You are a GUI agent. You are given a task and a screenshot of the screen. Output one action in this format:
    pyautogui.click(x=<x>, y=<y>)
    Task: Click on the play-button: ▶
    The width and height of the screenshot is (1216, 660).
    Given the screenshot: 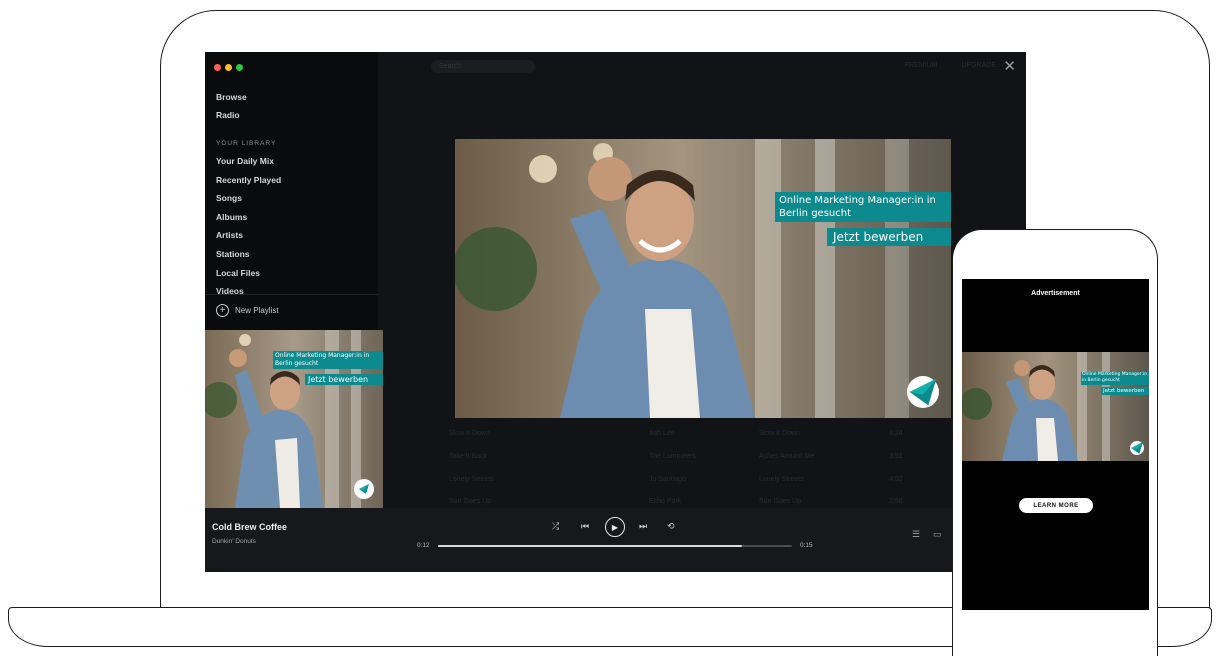 What is the action you would take?
    pyautogui.click(x=615, y=527)
    